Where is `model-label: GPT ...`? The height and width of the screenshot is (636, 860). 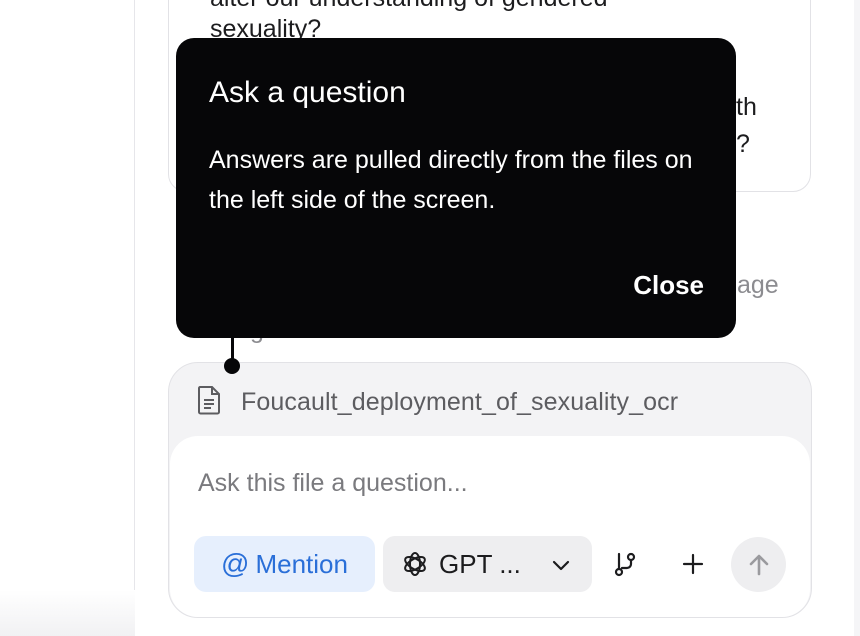
model-label: GPT ... is located at coordinates (480, 563).